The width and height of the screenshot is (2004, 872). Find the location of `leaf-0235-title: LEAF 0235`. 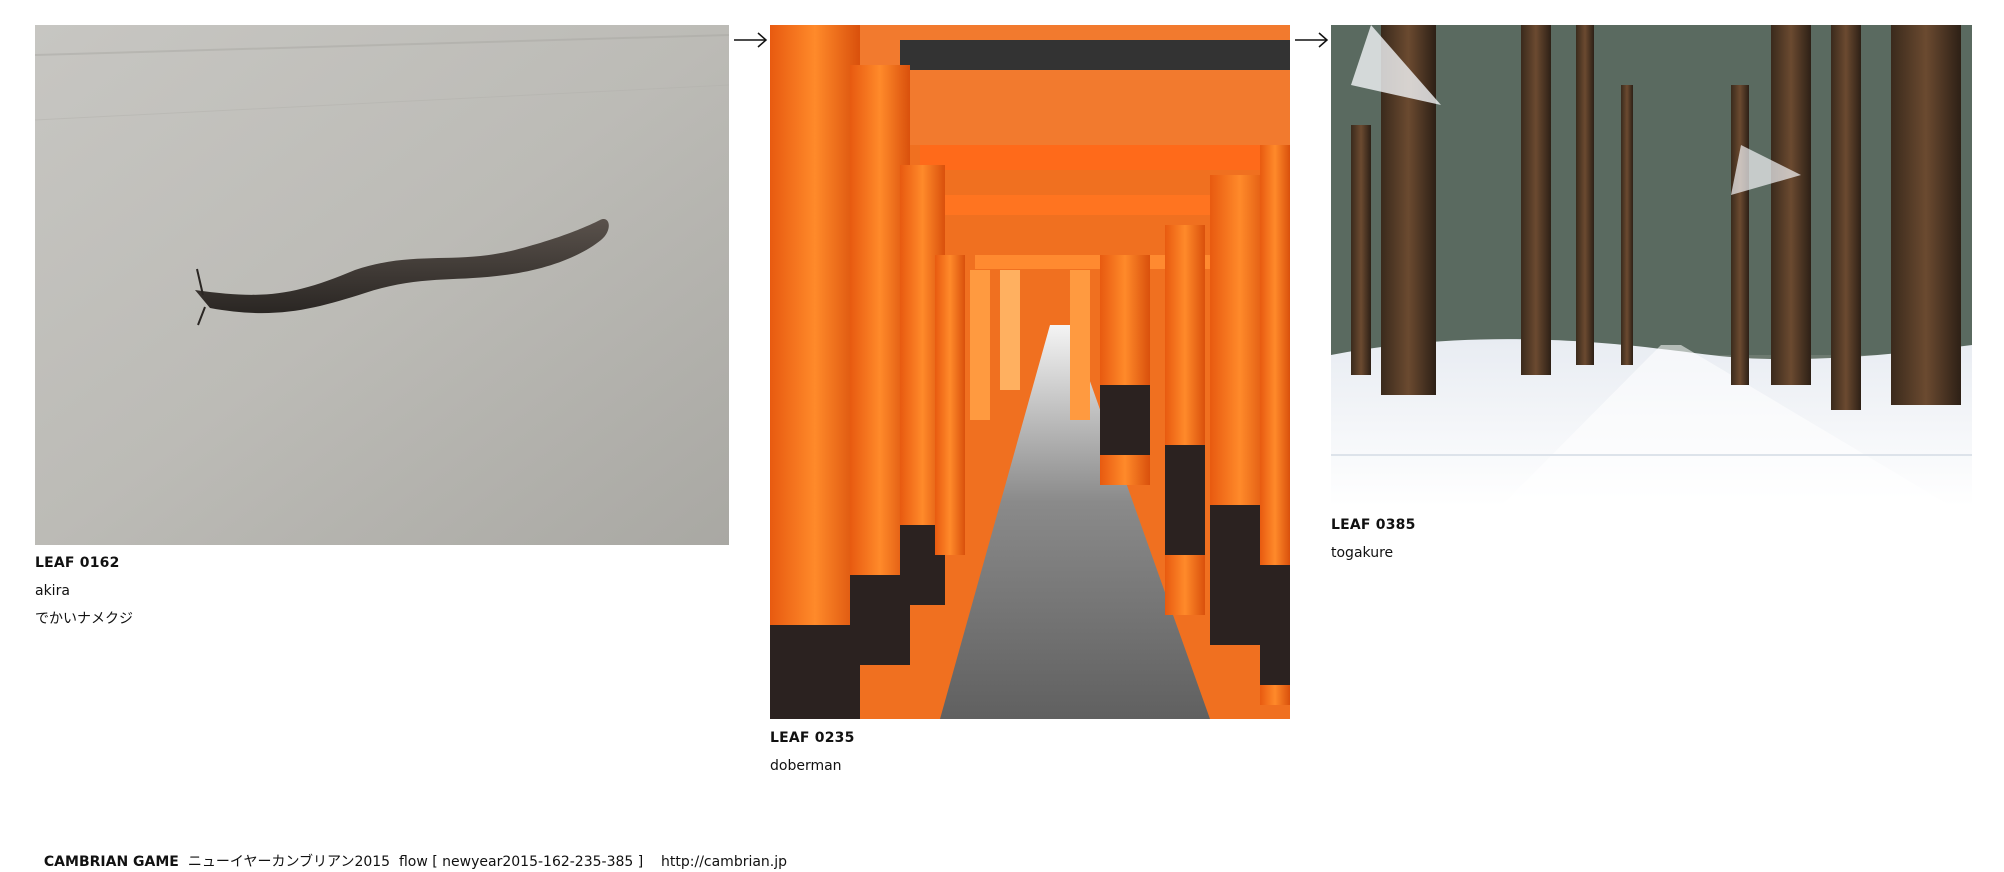

leaf-0235-title: LEAF 0235 is located at coordinates (812, 738).